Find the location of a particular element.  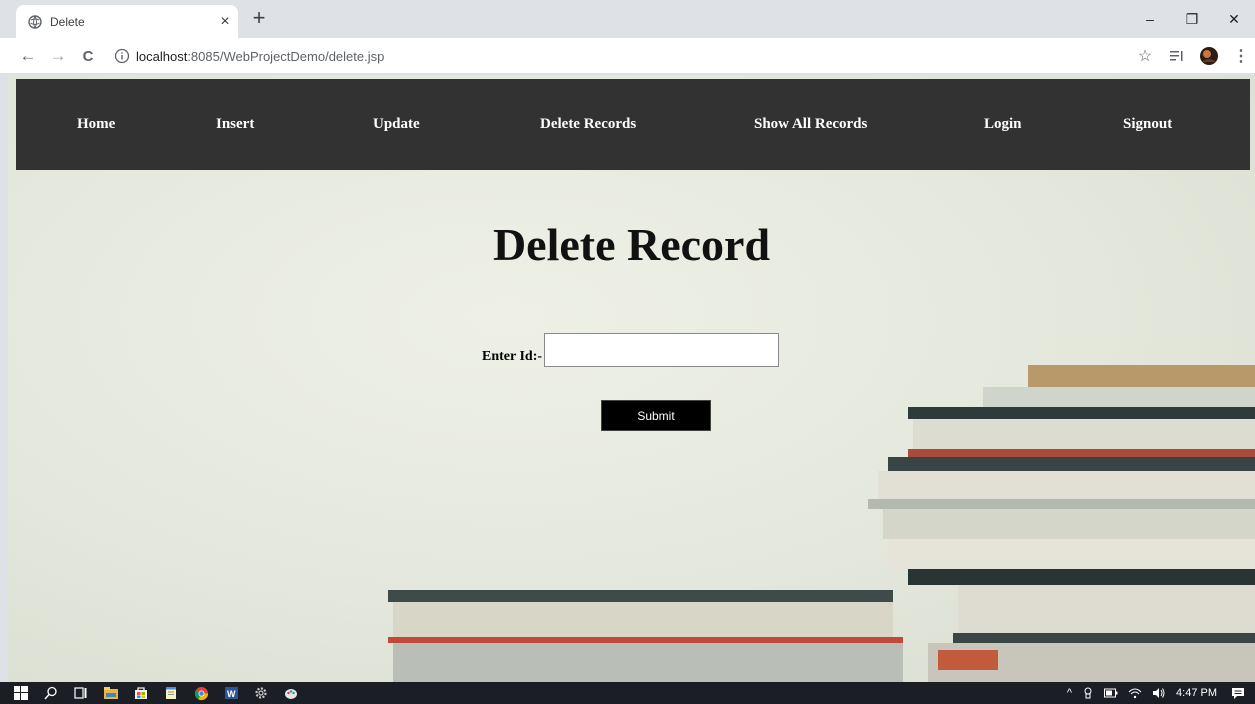

store-icon is located at coordinates (141, 693).